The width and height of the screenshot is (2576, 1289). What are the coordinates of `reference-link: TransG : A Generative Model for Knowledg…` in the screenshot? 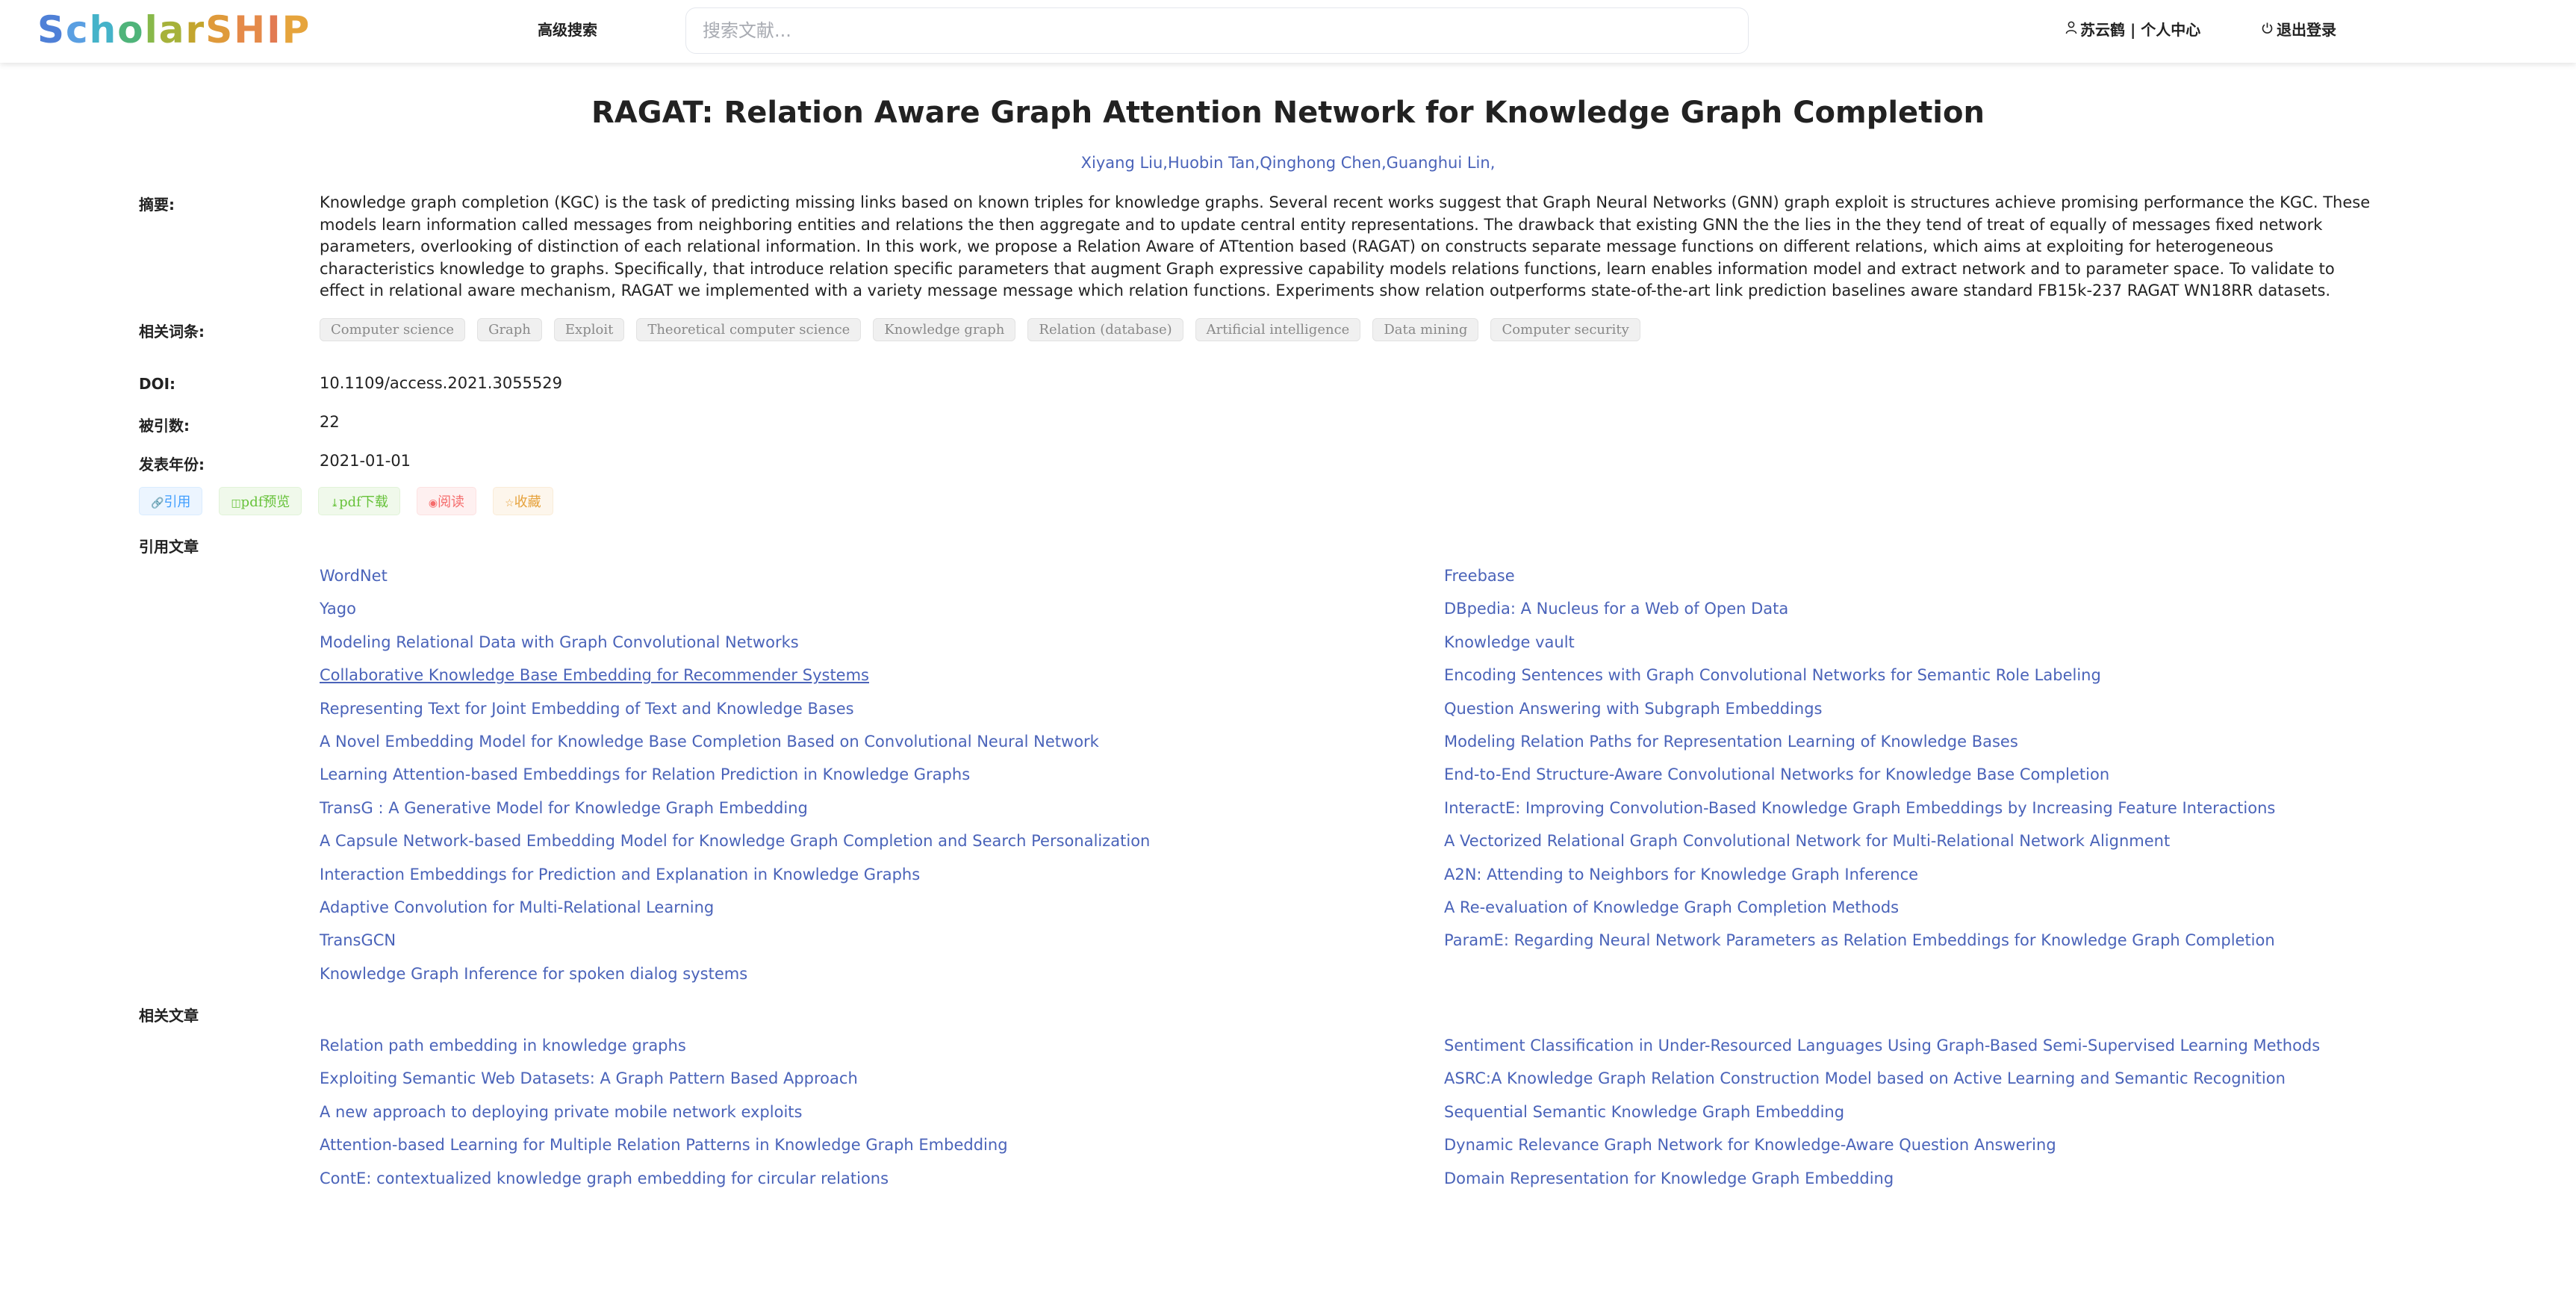 It's located at (882, 808).